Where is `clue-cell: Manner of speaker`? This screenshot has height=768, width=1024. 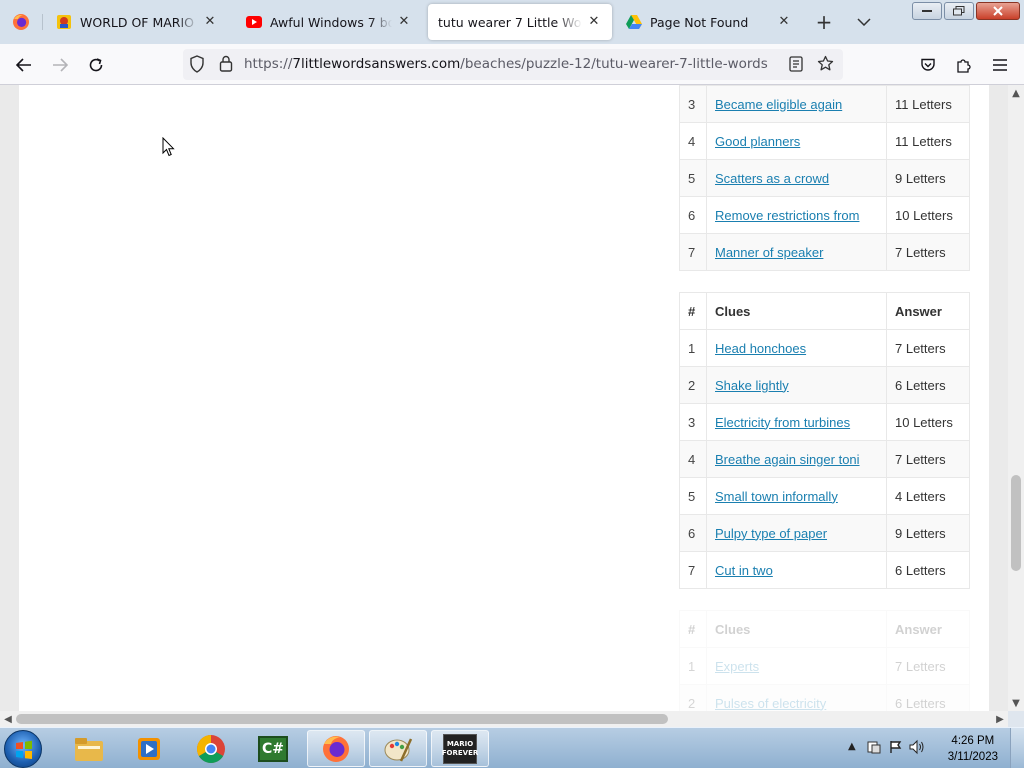 clue-cell: Manner of speaker is located at coordinates (796, 252).